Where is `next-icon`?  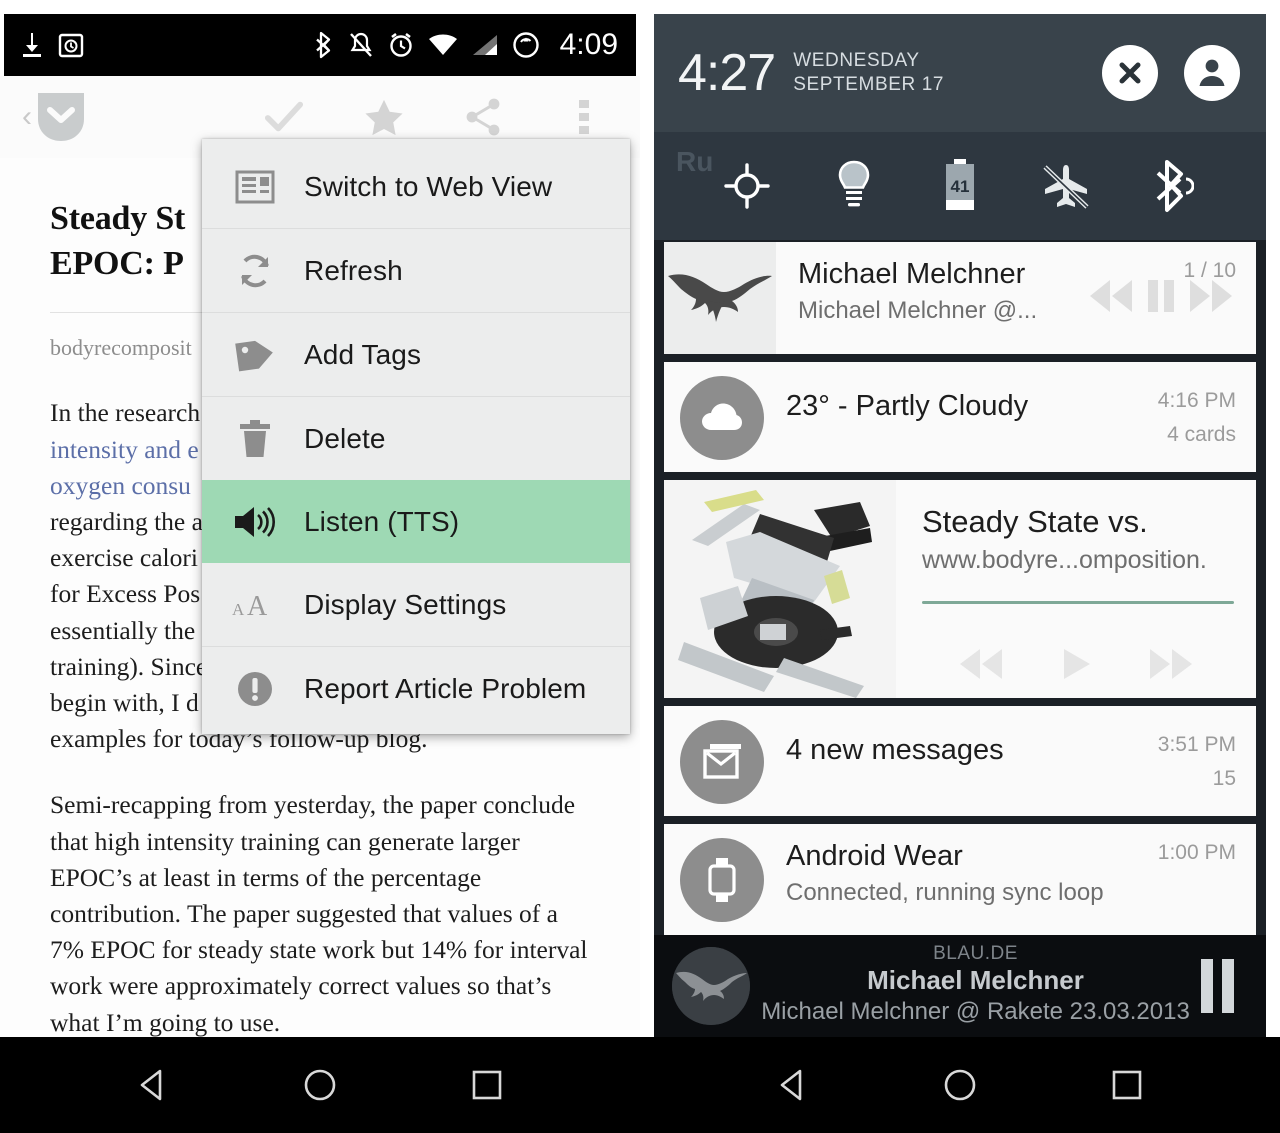 next-icon is located at coordinates (1211, 296).